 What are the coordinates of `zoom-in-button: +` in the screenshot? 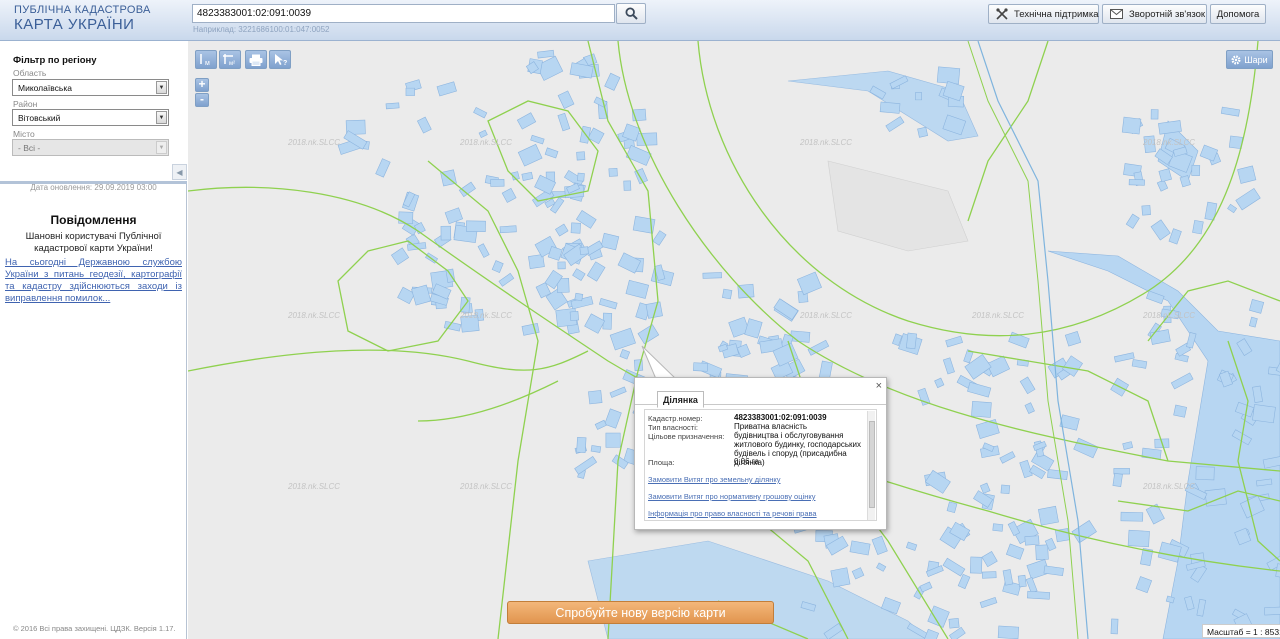 It's located at (202, 85).